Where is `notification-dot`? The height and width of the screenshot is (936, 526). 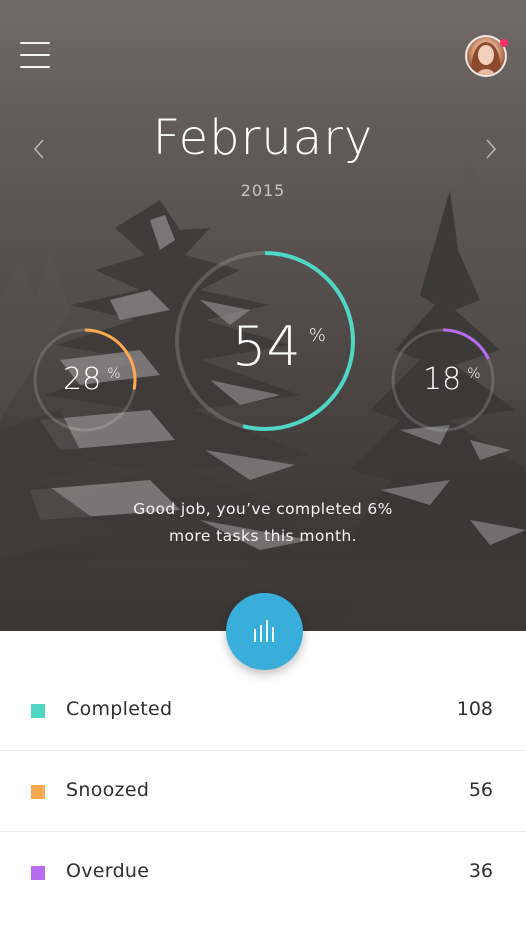 notification-dot is located at coordinates (504, 43).